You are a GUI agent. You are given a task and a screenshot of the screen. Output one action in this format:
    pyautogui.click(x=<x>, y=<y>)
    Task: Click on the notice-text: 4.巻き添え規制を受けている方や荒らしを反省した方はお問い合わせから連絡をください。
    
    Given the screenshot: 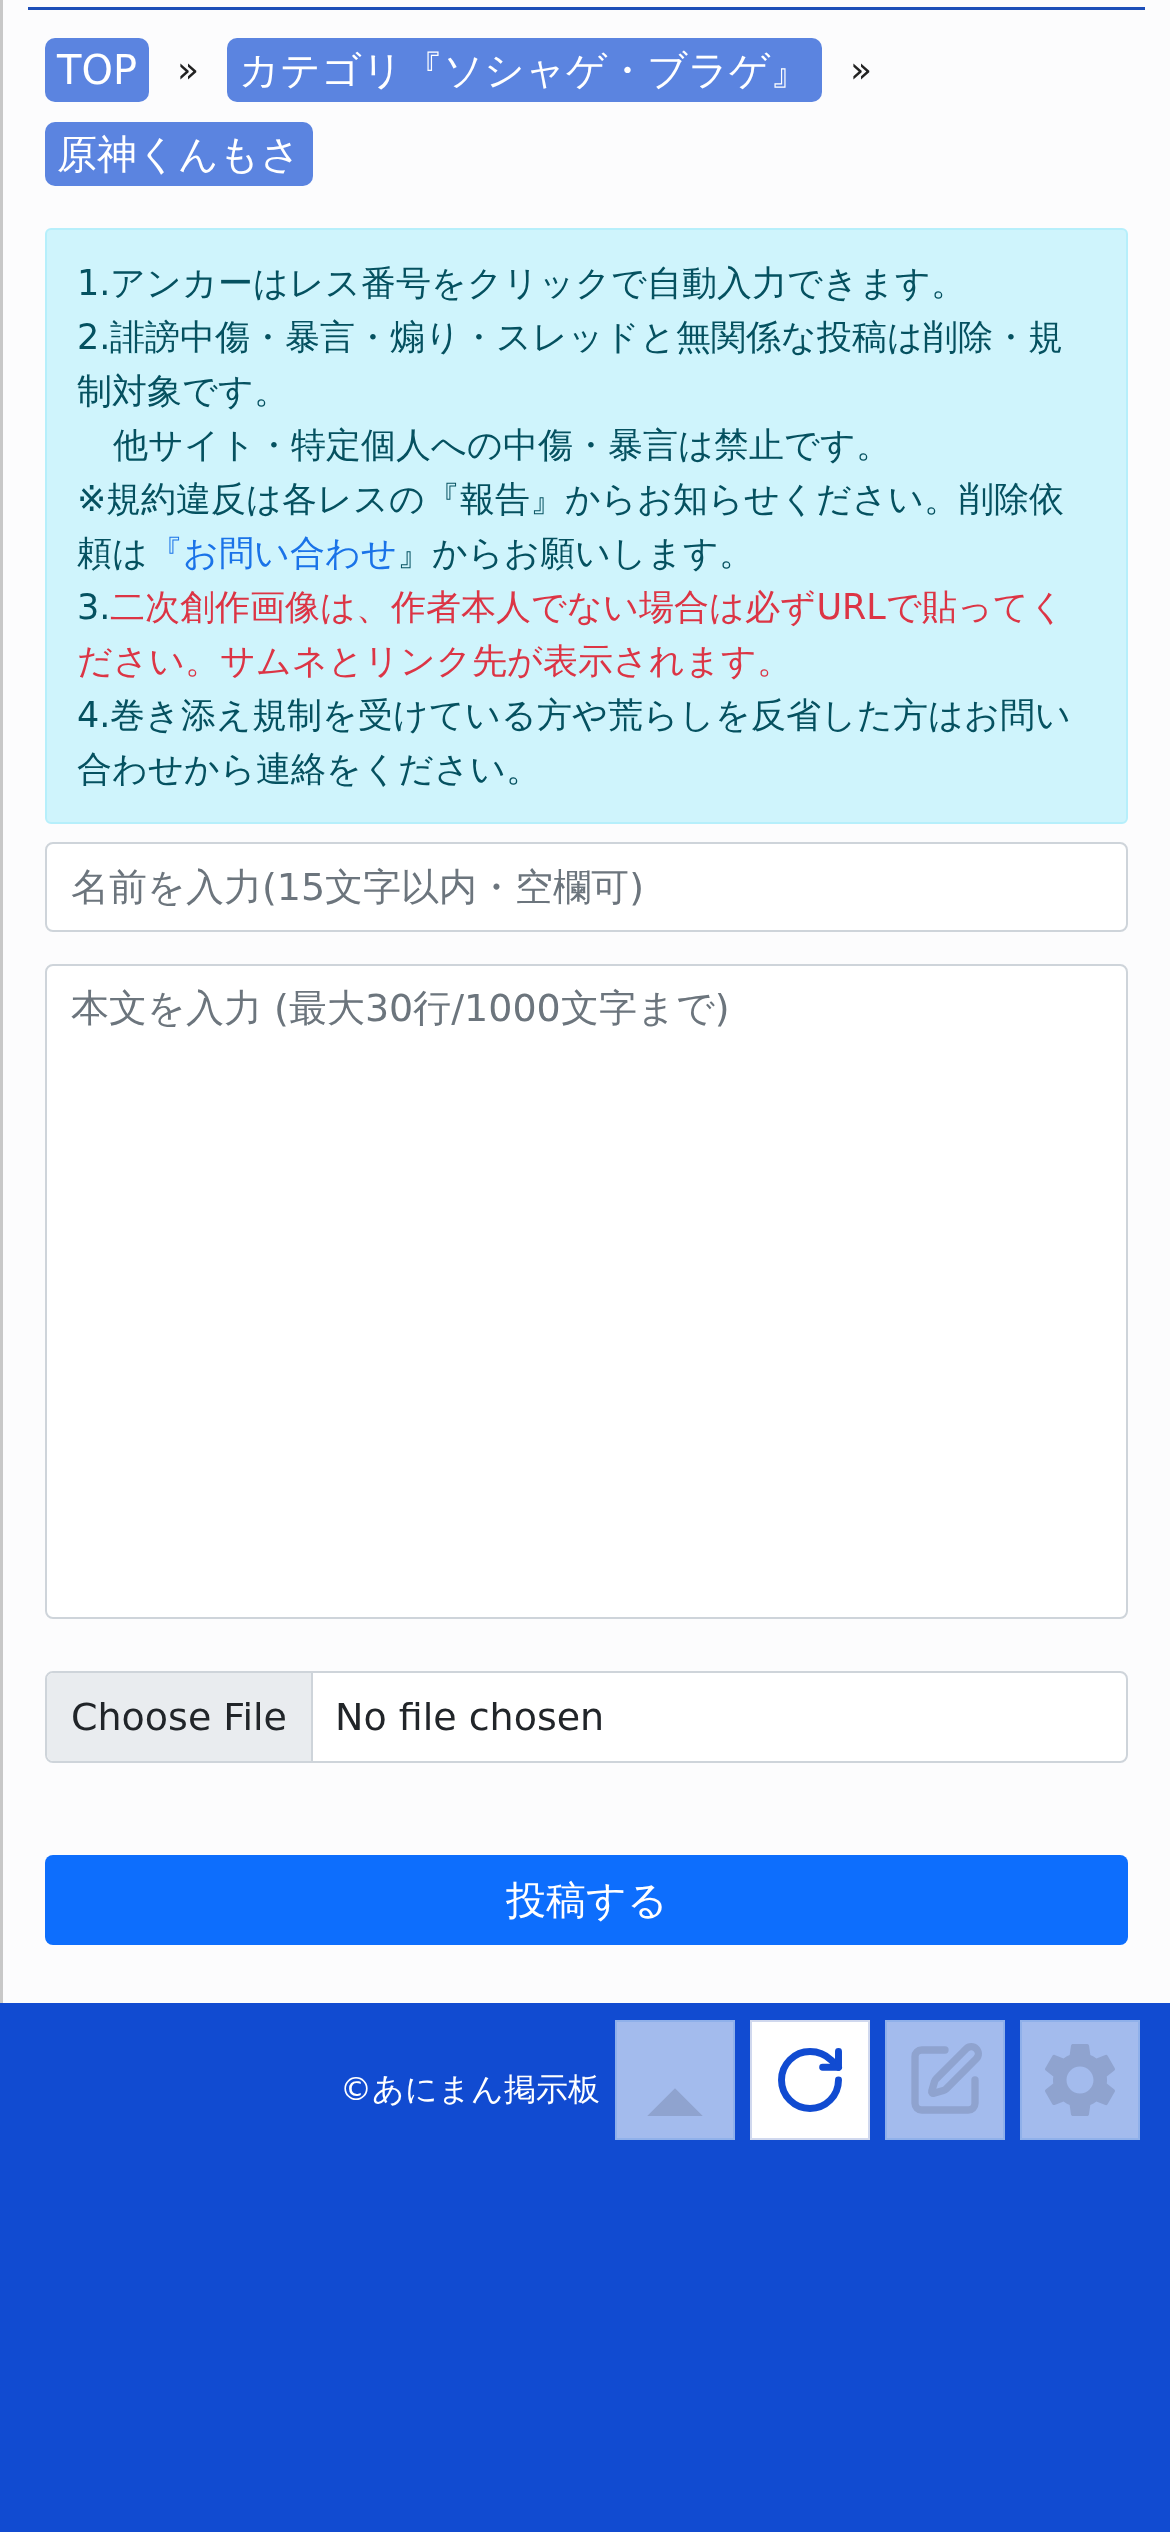 What is the action you would take?
    pyautogui.click(x=575, y=742)
    